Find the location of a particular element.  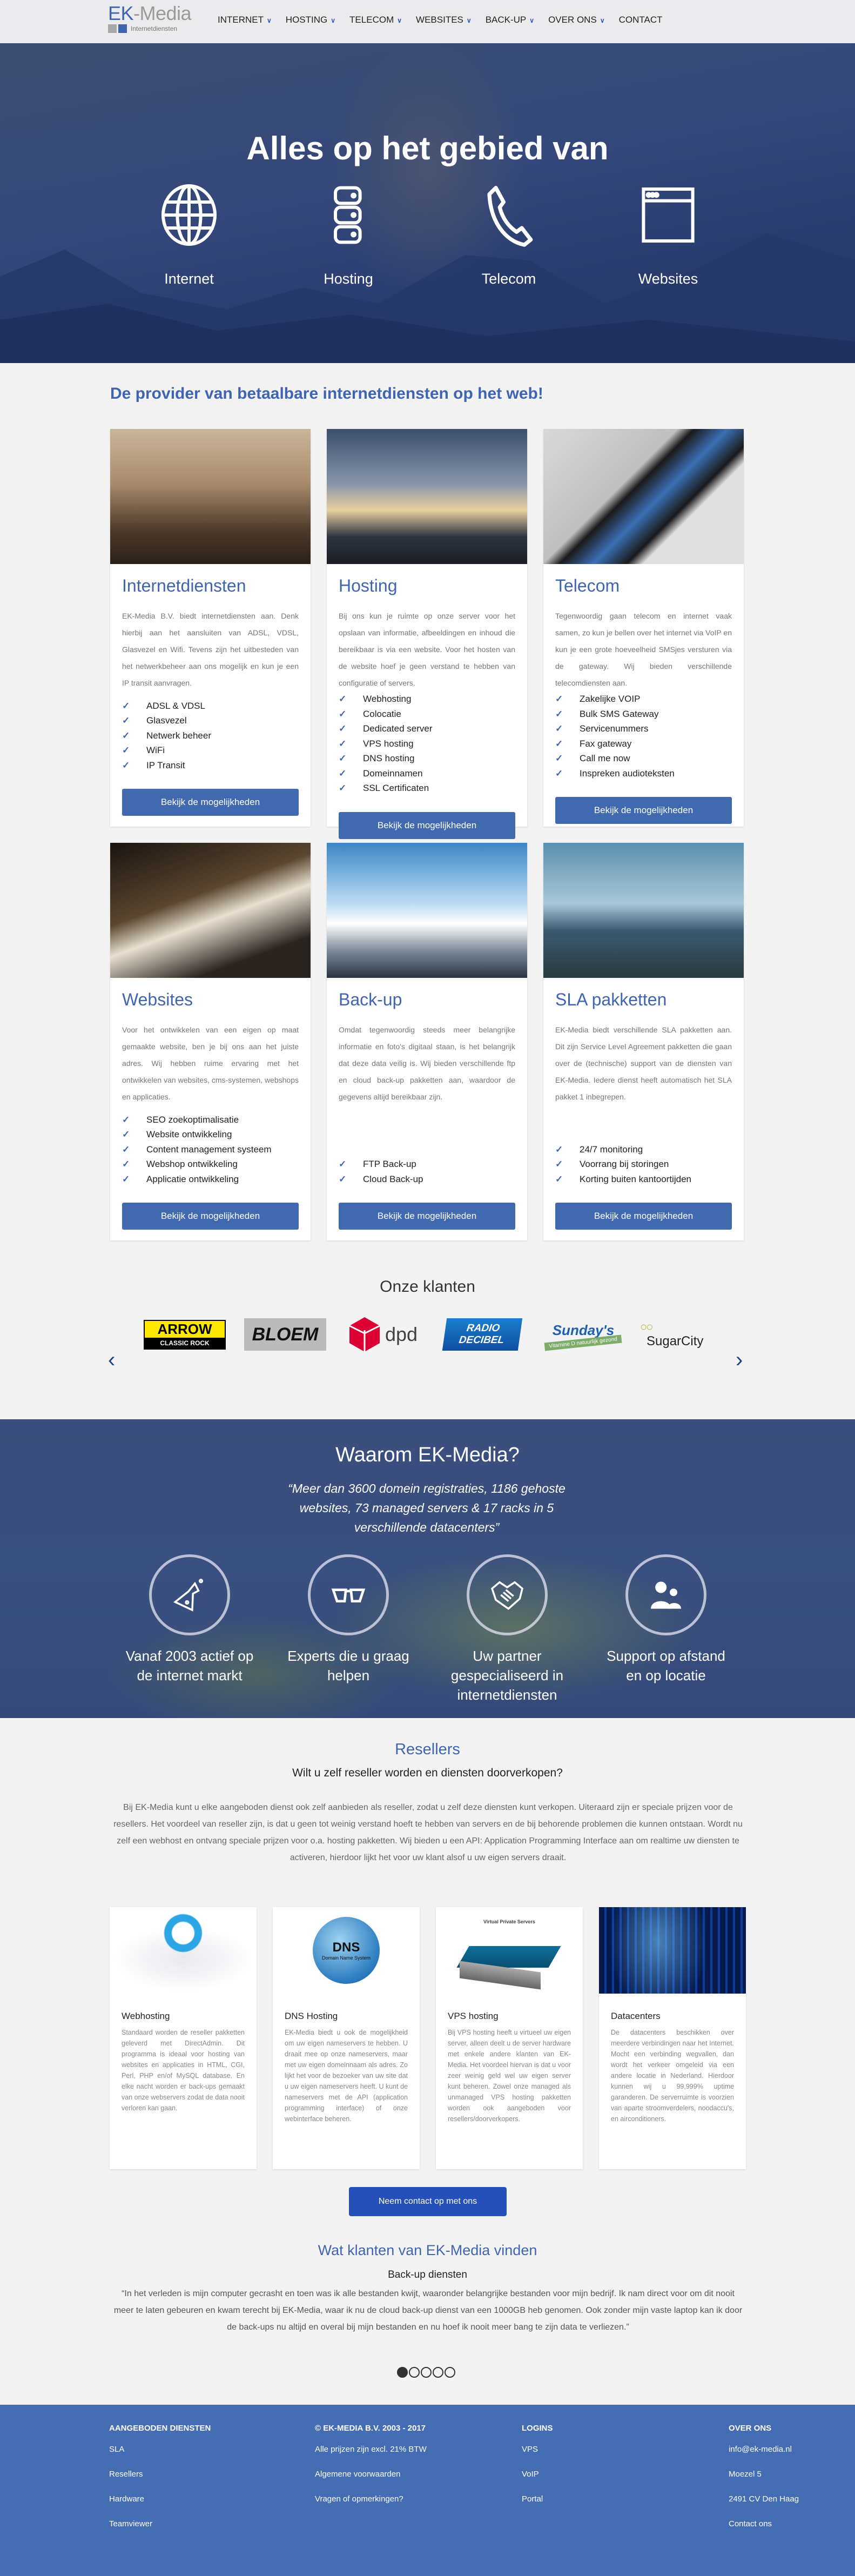

footer-item: Teamviewer is located at coordinates (160, 2531).